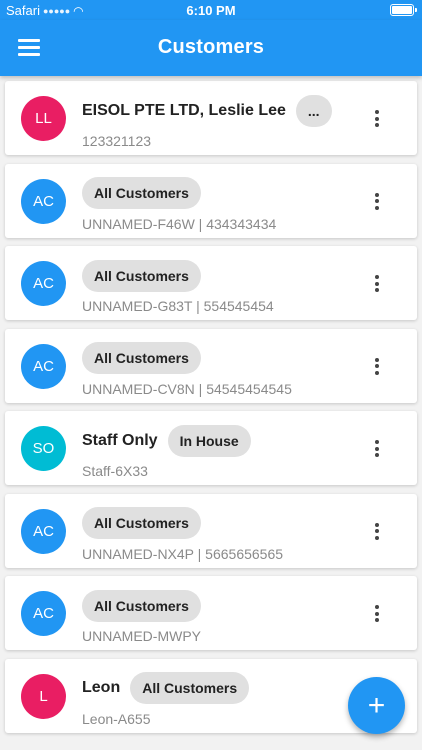  I want to click on customer-subtitle: UNNAMED-NX4P | 5665656565, so click(183, 553).